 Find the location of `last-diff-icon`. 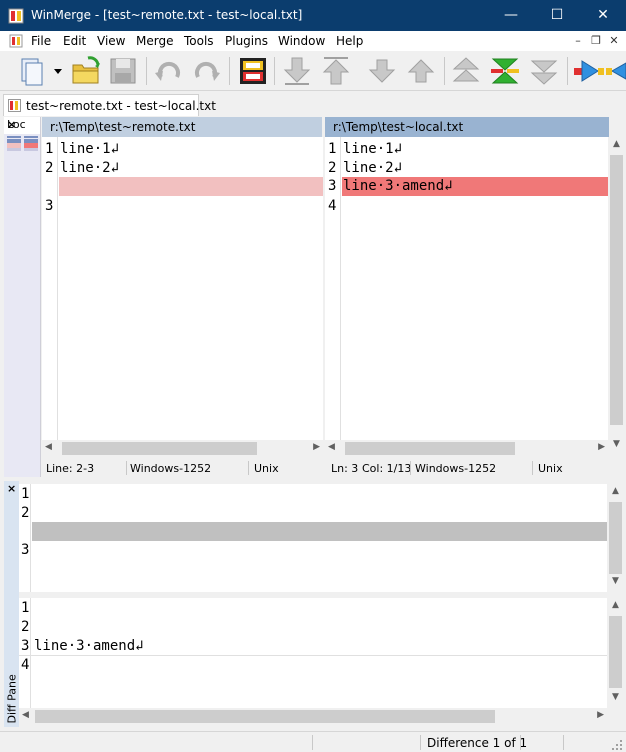

last-diff-icon is located at coordinates (544, 71).